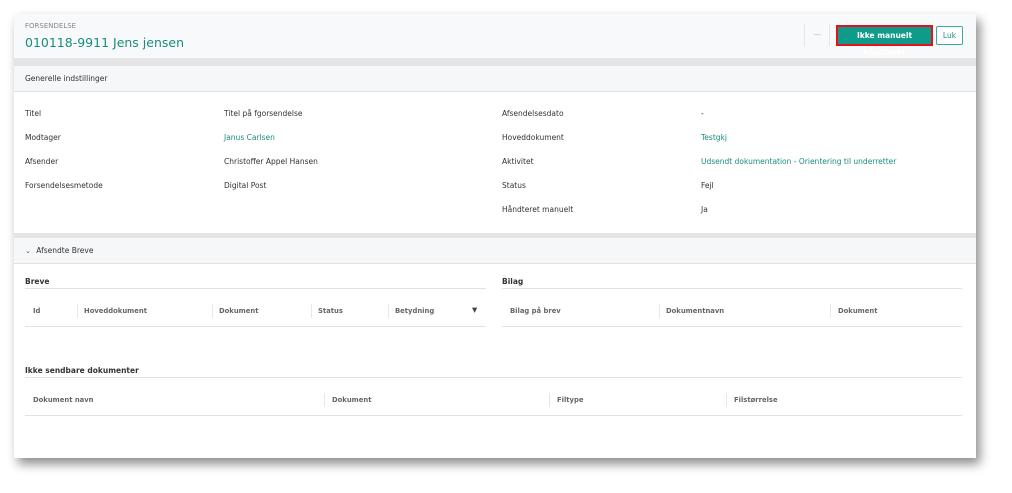 The height and width of the screenshot is (493, 1012). Describe the element at coordinates (514, 185) in the screenshot. I see `field-label: Status` at that location.